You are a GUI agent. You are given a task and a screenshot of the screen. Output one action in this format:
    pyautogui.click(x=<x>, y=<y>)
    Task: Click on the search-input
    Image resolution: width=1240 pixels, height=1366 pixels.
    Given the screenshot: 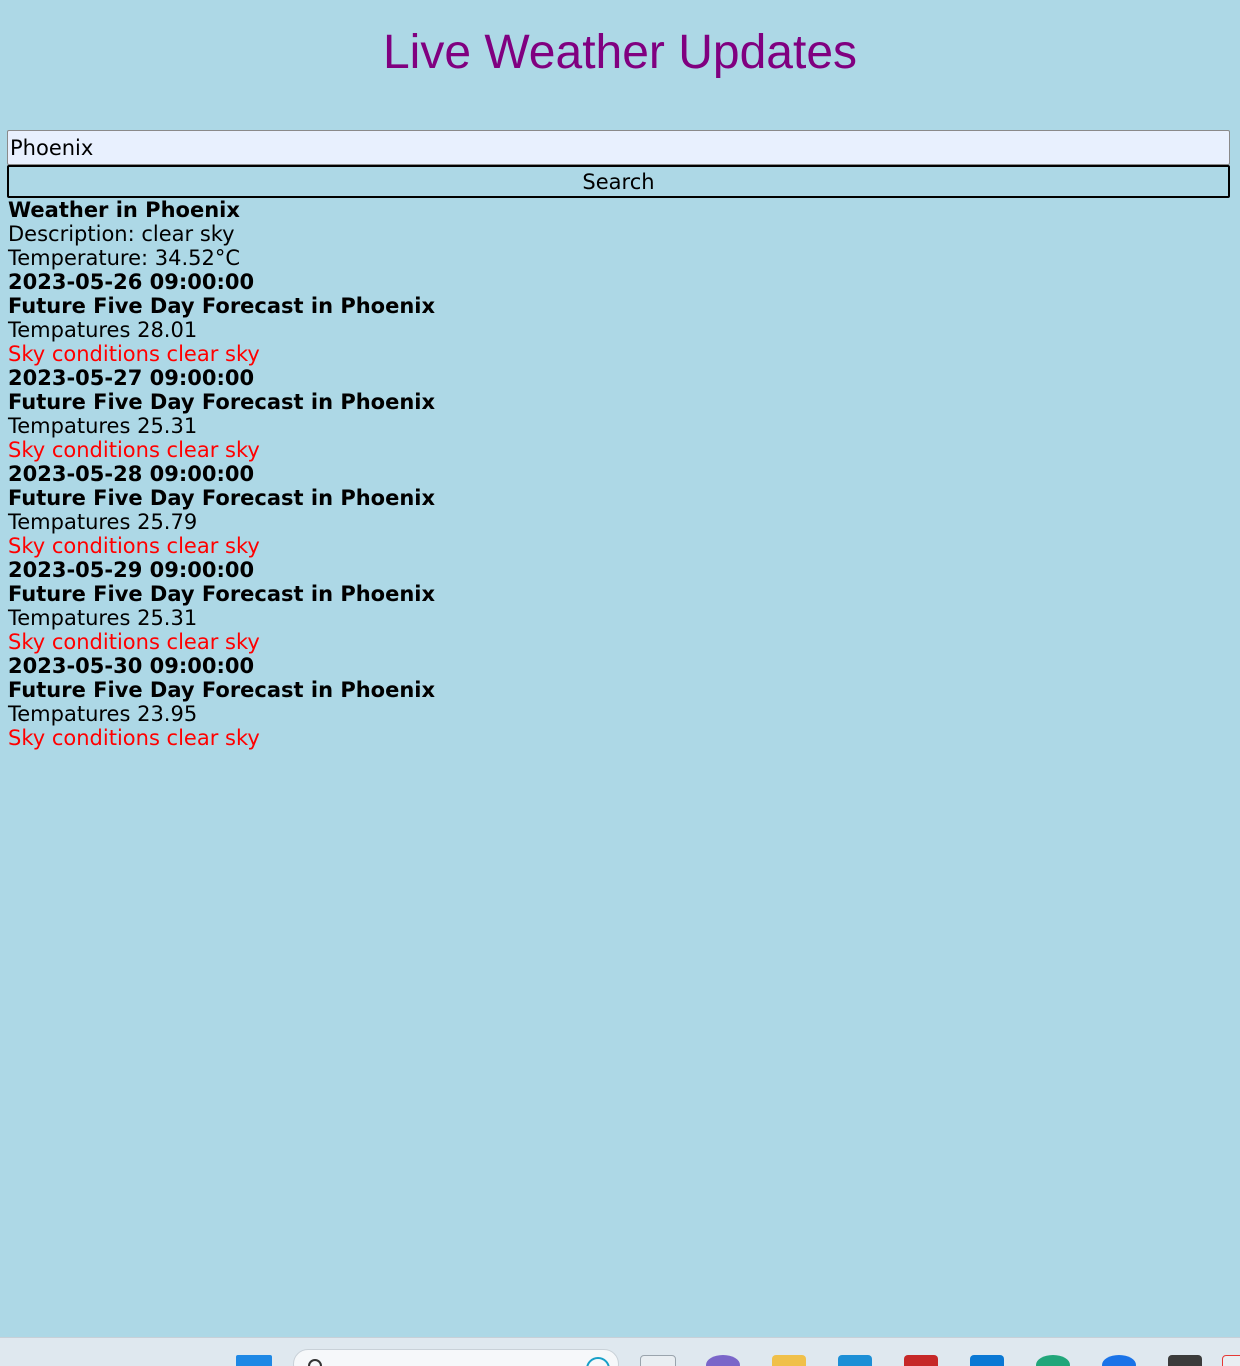 What is the action you would take?
    pyautogui.click(x=618, y=147)
    